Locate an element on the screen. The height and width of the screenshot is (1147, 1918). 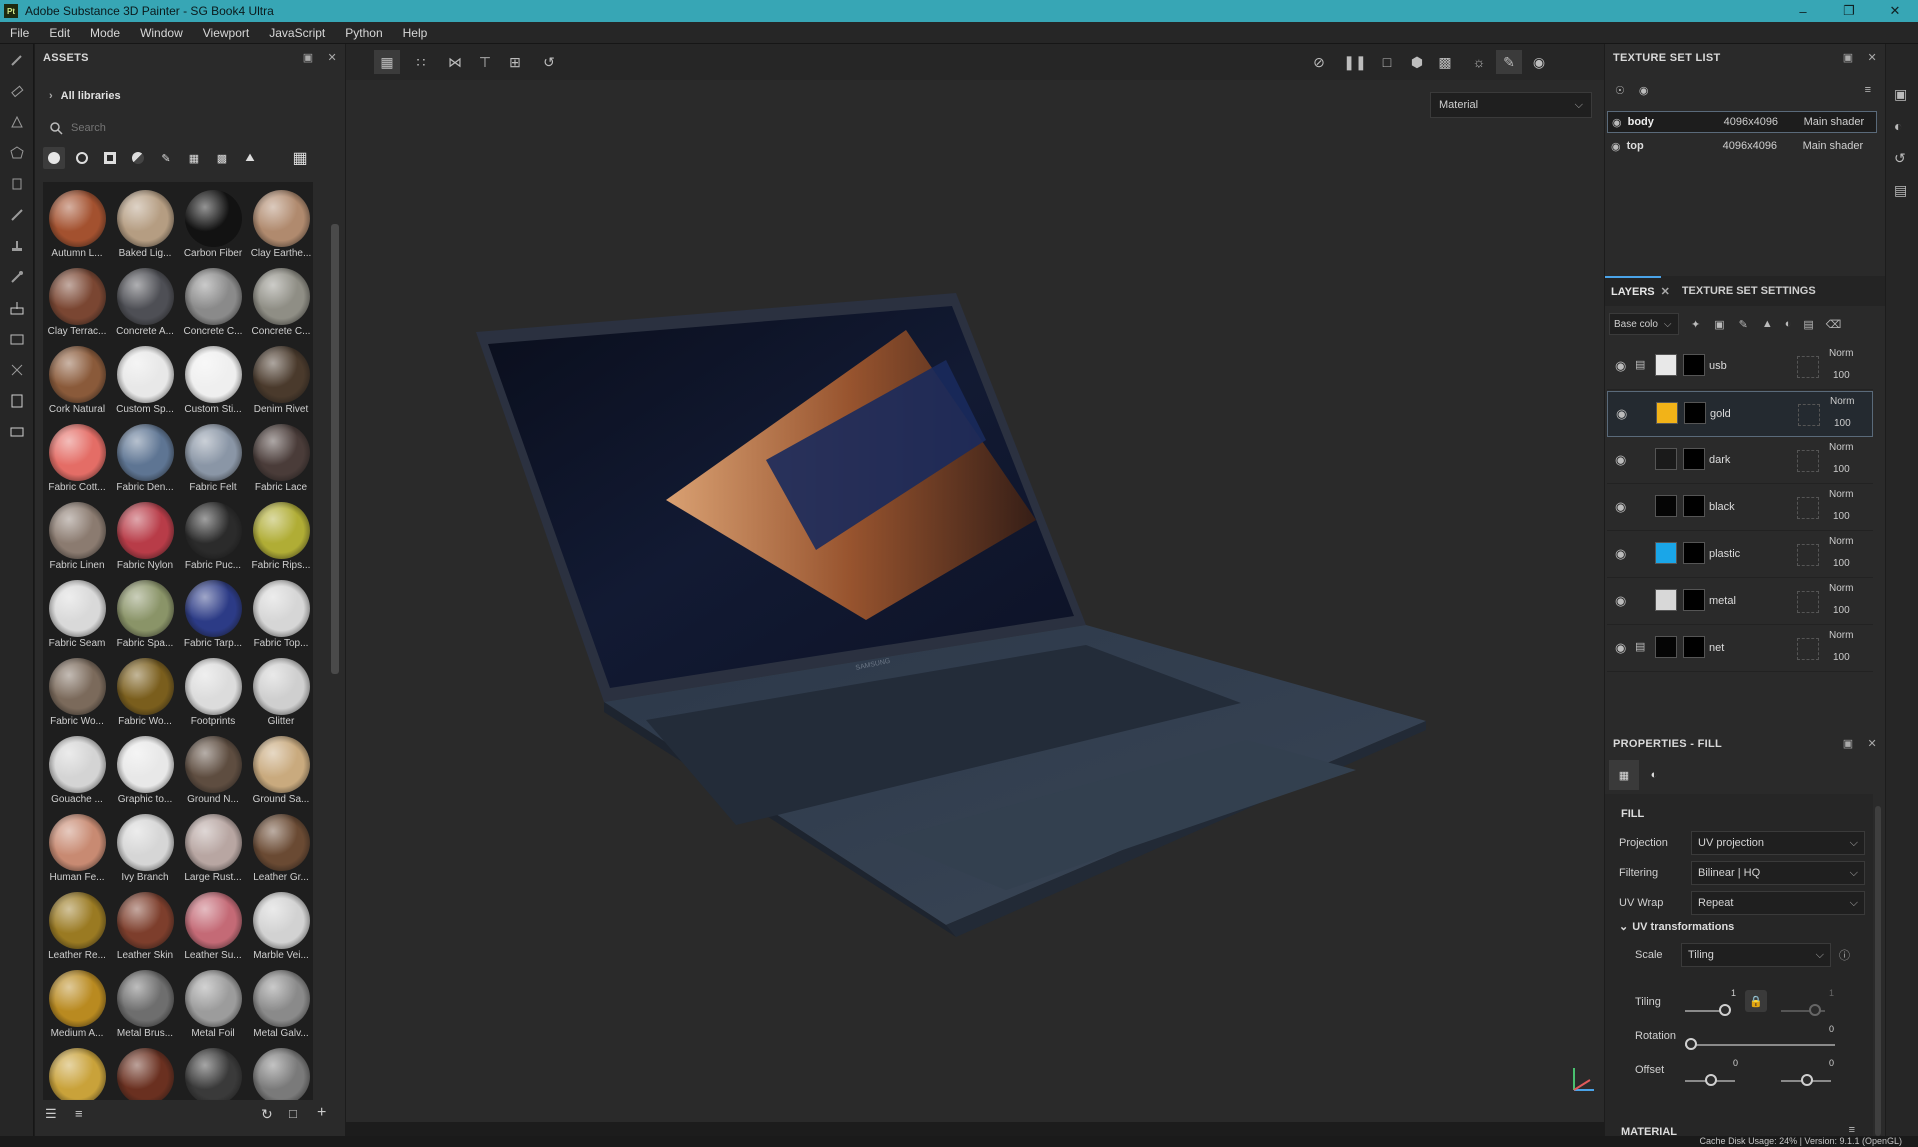
material-view-select: Material ⌵ is located at coordinates (1511, 105).